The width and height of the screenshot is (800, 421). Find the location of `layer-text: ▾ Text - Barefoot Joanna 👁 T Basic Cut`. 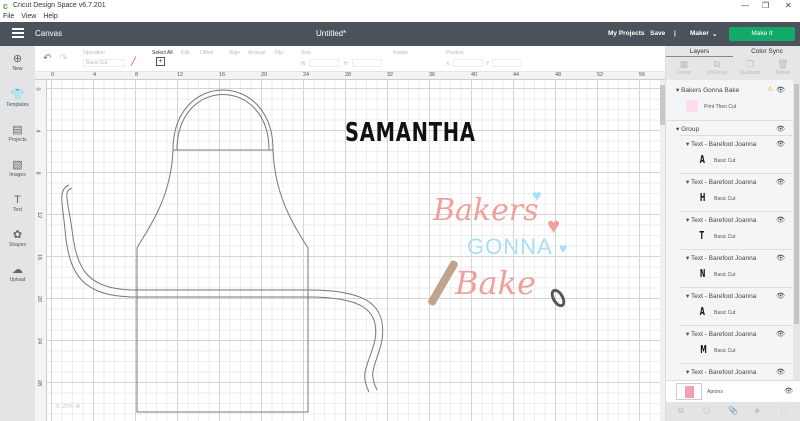

layer-text: ▾ Text - Barefoot Joanna 👁 T Basic Cut is located at coordinates (729, 232).